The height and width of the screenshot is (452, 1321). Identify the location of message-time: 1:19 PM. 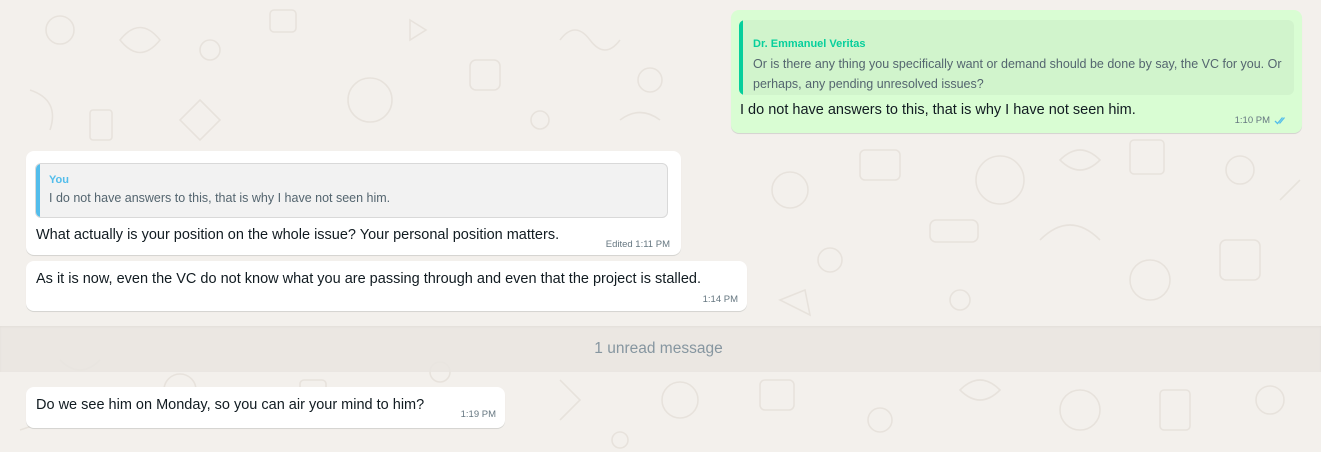
(478, 414).